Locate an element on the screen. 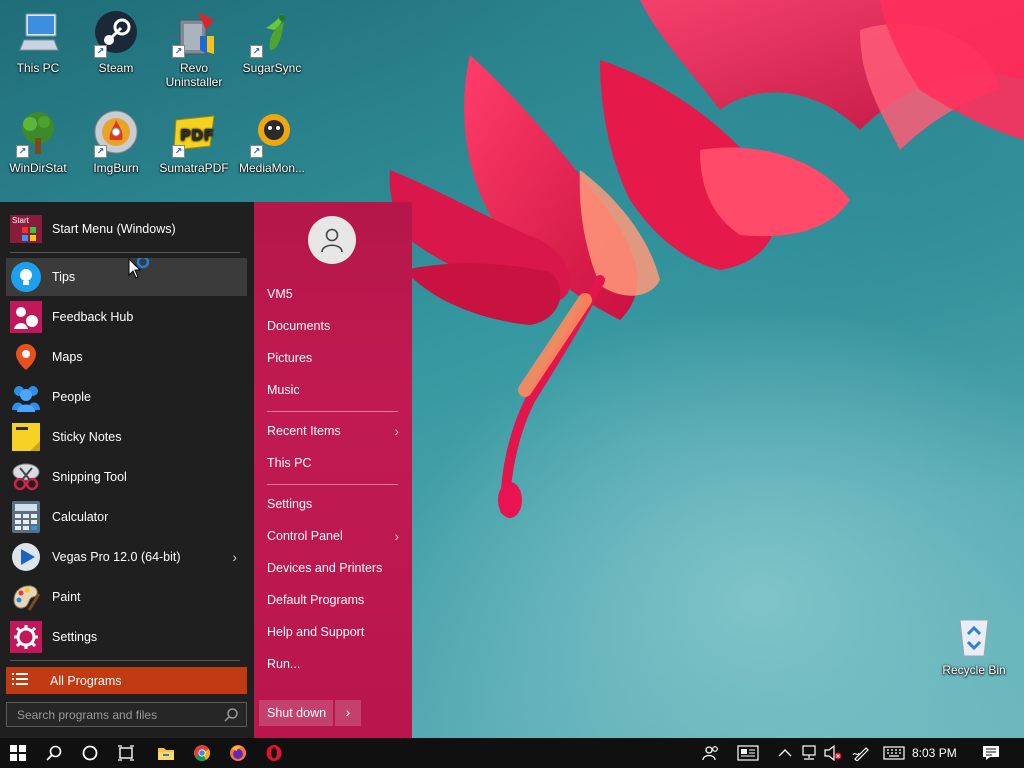 This screenshot has height=768, width=1024. action-center-button is located at coordinates (991, 753).